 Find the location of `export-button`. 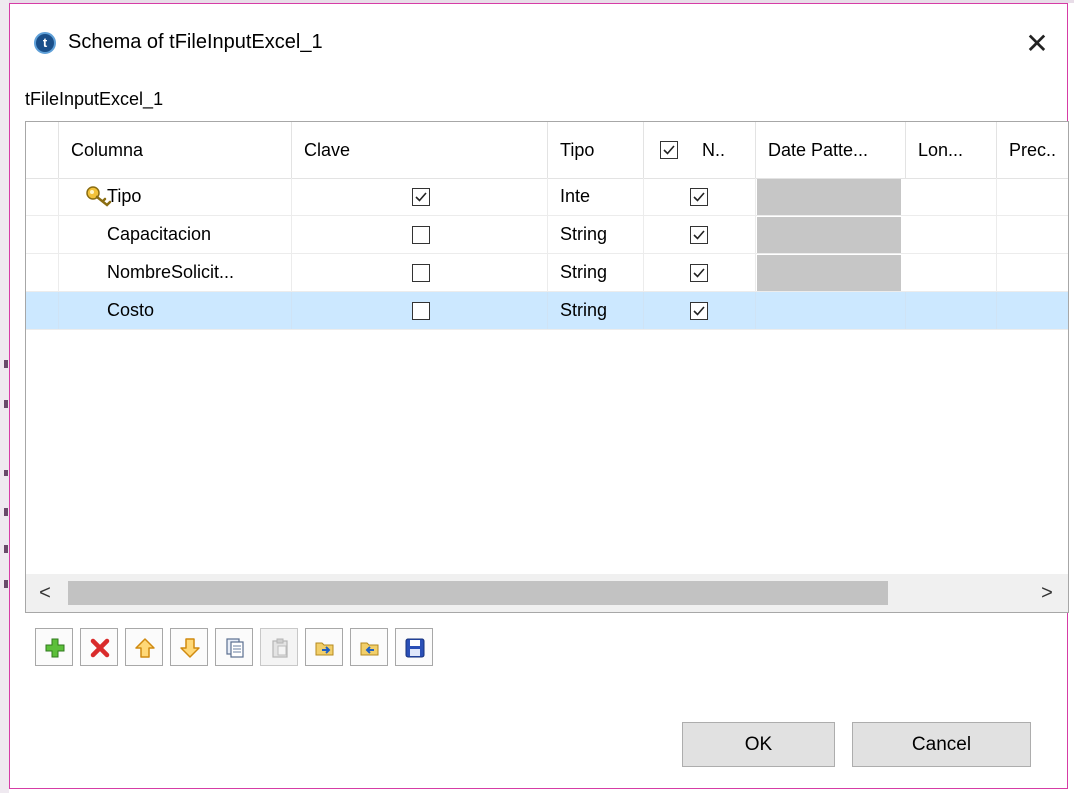

export-button is located at coordinates (369, 647).